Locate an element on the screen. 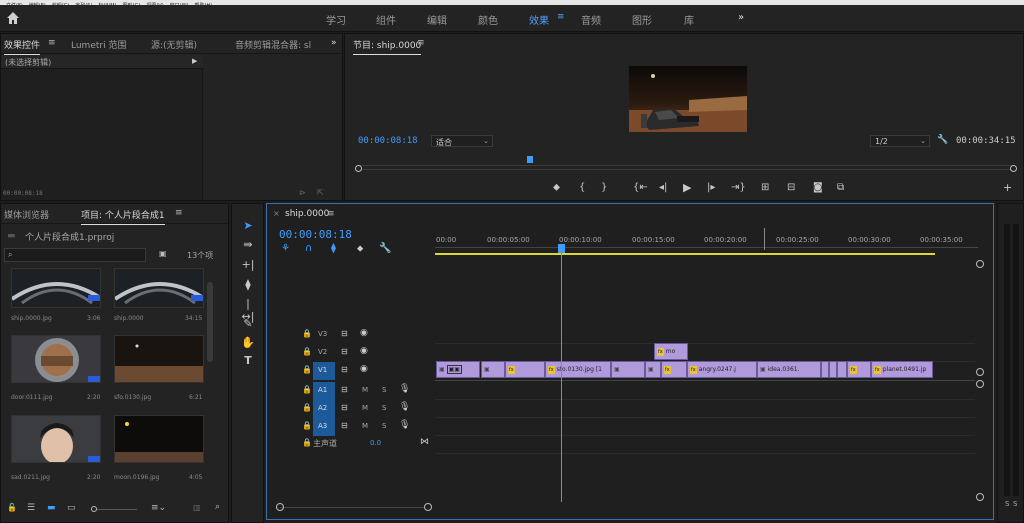  list-view-icon: ☰ is located at coordinates (31, 508).